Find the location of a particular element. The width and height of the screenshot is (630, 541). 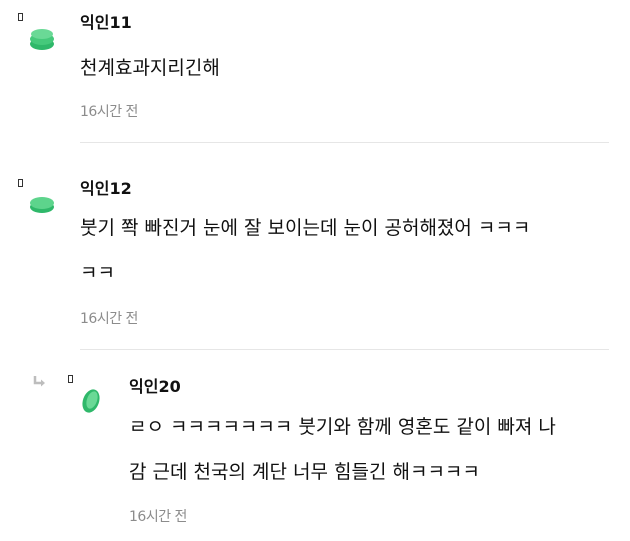

reply-arrow-icon is located at coordinates (39, 381).